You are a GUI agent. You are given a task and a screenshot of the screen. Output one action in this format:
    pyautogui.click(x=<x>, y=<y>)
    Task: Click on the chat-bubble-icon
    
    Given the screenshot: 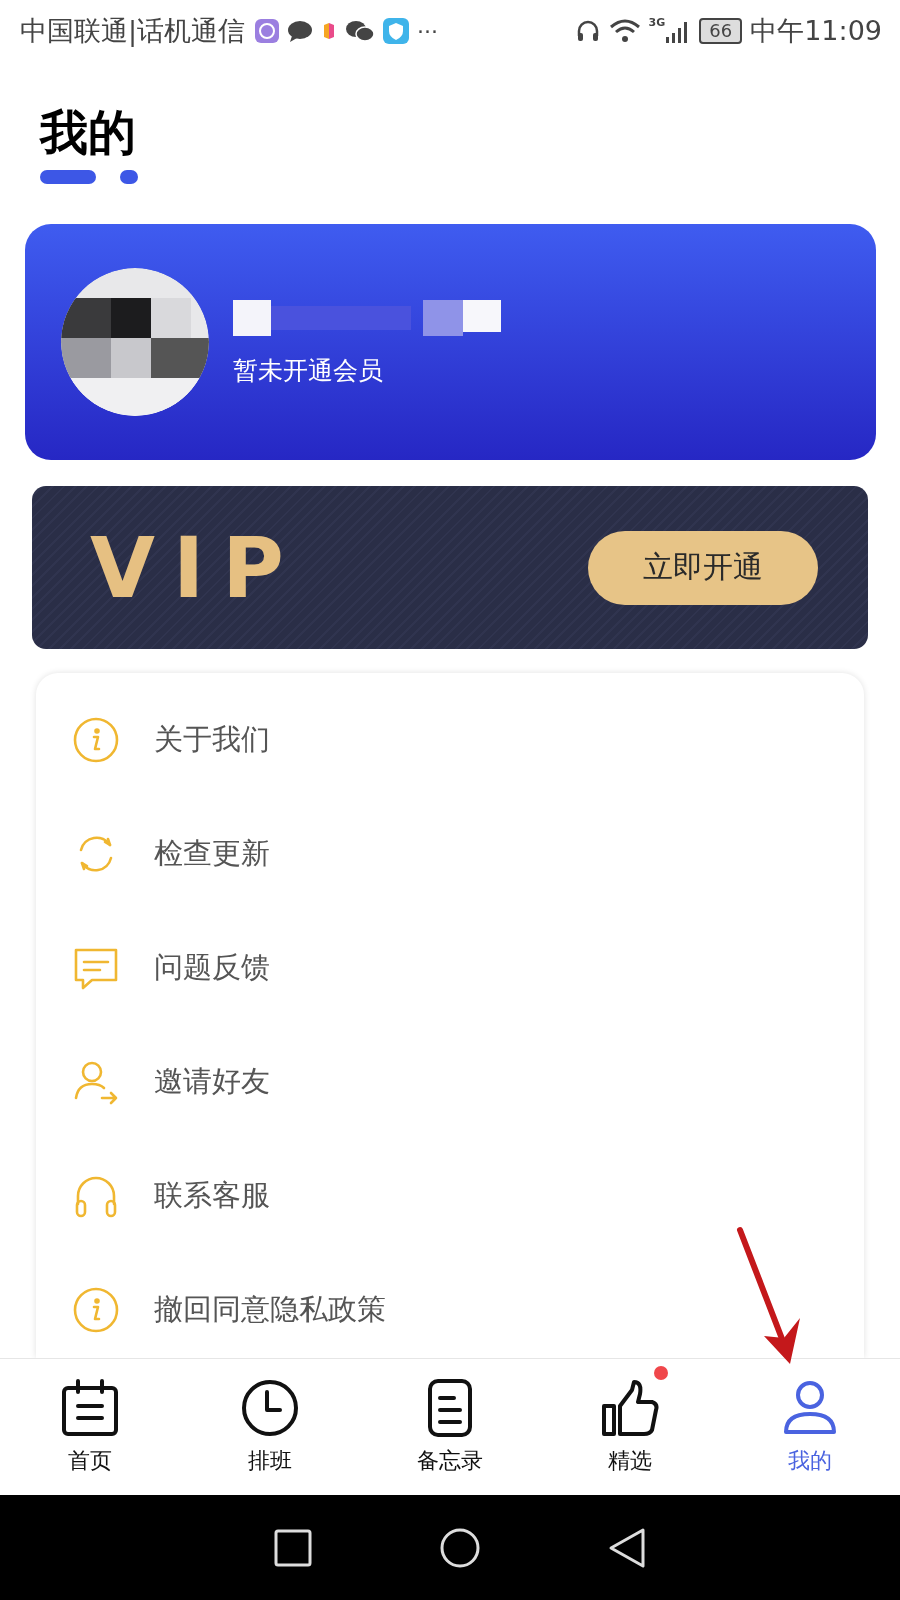 What is the action you would take?
    pyautogui.click(x=300, y=31)
    